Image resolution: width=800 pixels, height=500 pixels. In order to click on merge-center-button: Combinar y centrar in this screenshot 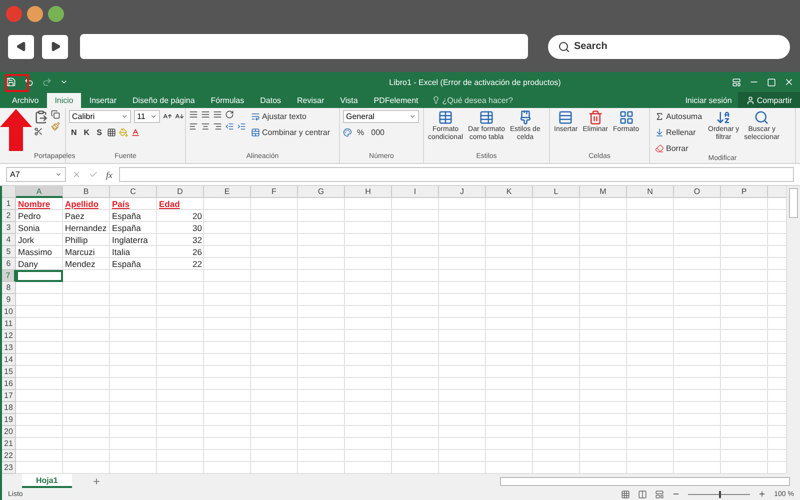, I will do `click(290, 132)`.